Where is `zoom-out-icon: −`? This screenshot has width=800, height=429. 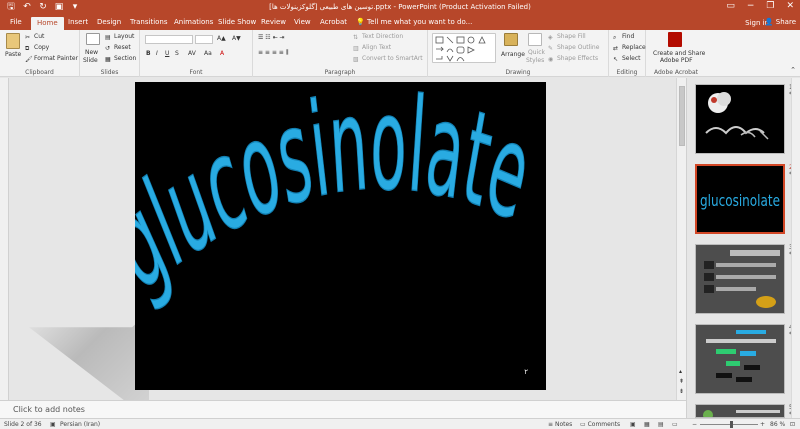 zoom-out-icon: − is located at coordinates (694, 424).